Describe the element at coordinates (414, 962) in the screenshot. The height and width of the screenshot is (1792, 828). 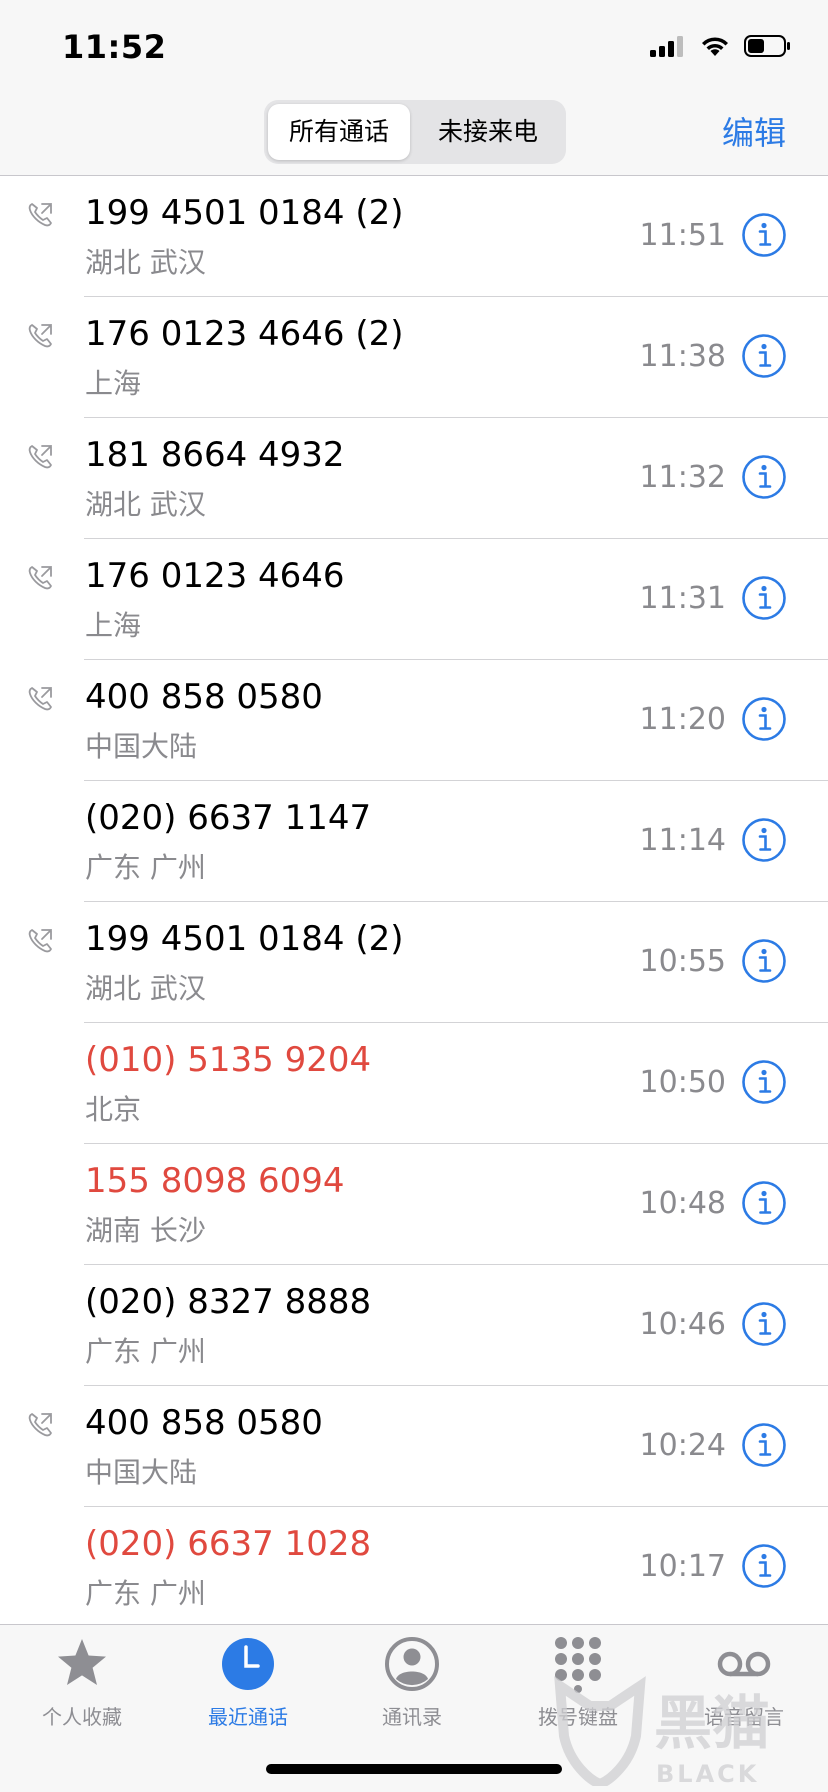
I see `call-row: 199 4501 0184 (2) 湖北 武汉 10:55` at that location.